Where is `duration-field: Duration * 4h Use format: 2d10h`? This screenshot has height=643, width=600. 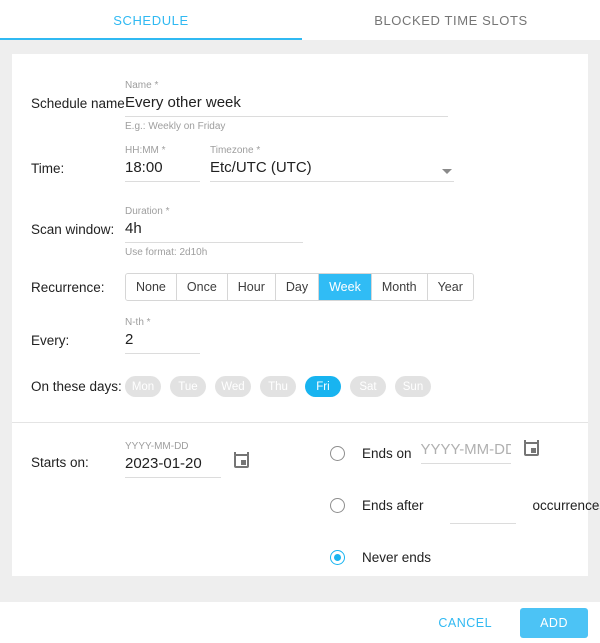
duration-field: Duration * 4h Use format: 2d10h is located at coordinates (214, 232).